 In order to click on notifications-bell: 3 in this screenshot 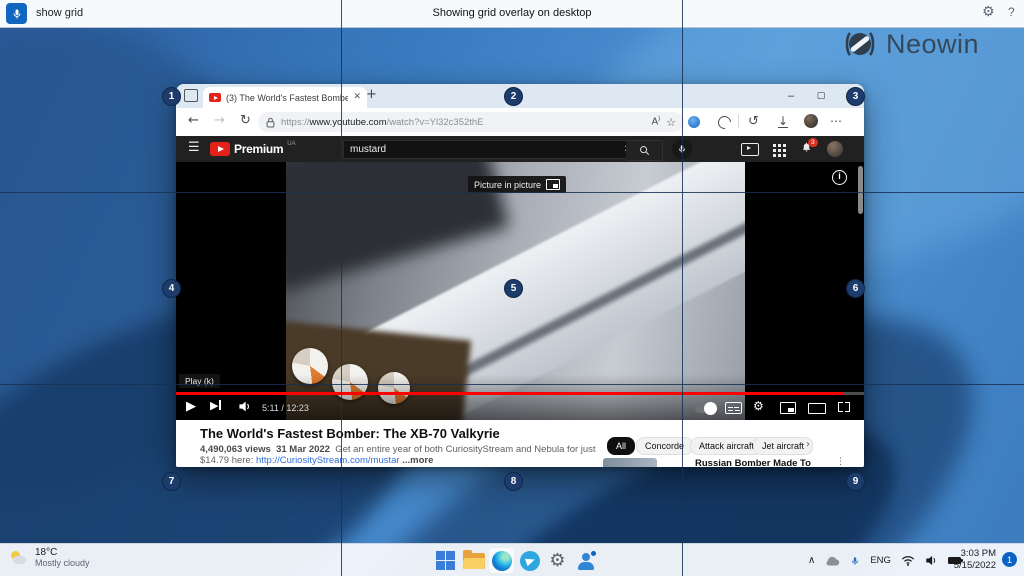, I will do `click(809, 149)`.